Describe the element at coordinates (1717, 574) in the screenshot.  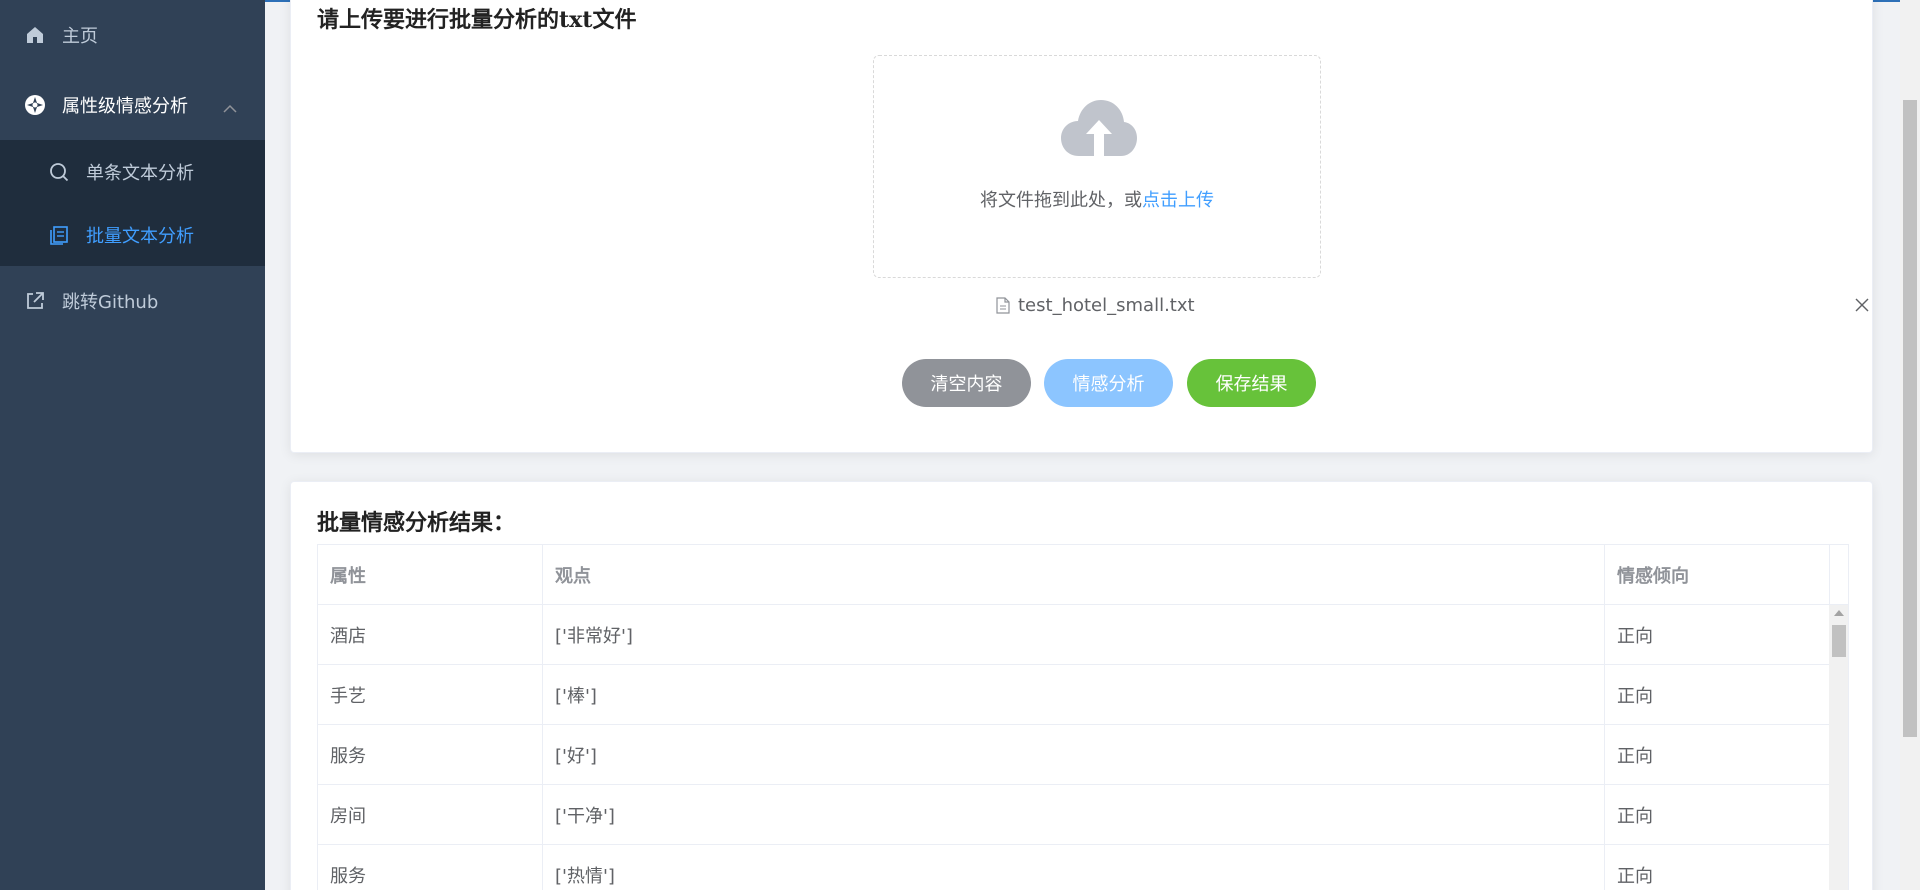
I see `column-header-sentiment: 情感倾向` at that location.